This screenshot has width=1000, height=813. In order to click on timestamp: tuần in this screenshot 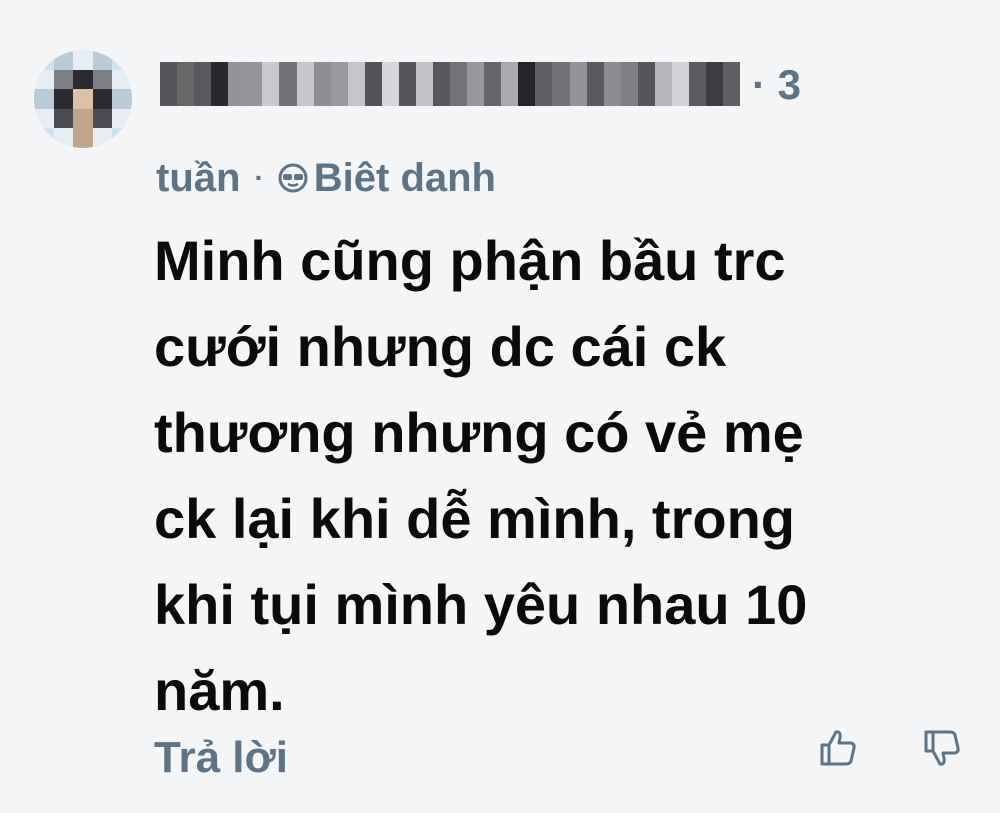, I will do `click(198, 177)`.